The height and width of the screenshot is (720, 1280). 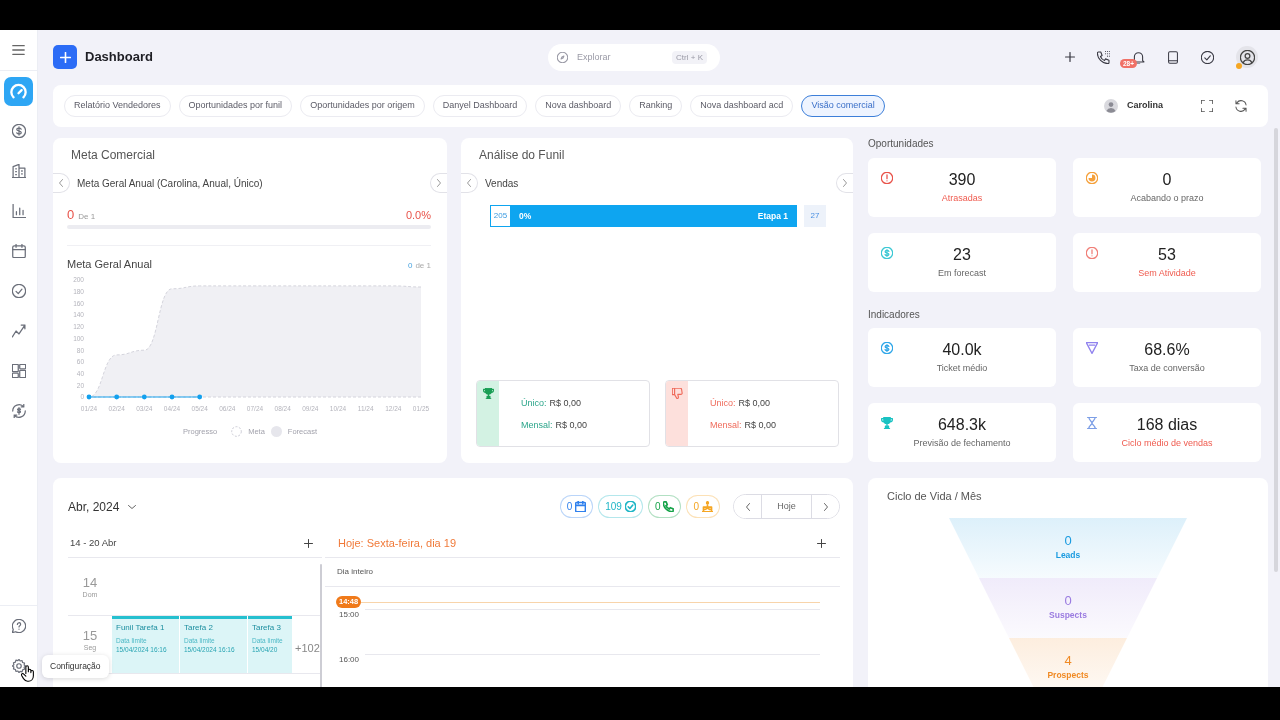 What do you see at coordinates (654, 216) in the screenshot?
I see `funnel-stage-bar: 0% Etapa 1` at bounding box center [654, 216].